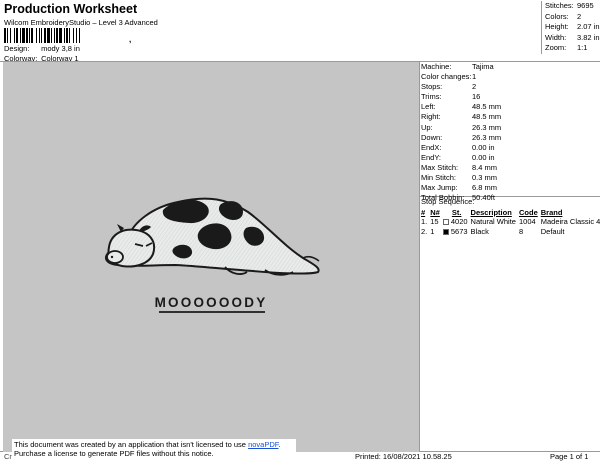 The image size is (600, 464). What do you see at coordinates (570, 222) in the screenshot?
I see `thread-brand: Madeira Classic 40` at bounding box center [570, 222].